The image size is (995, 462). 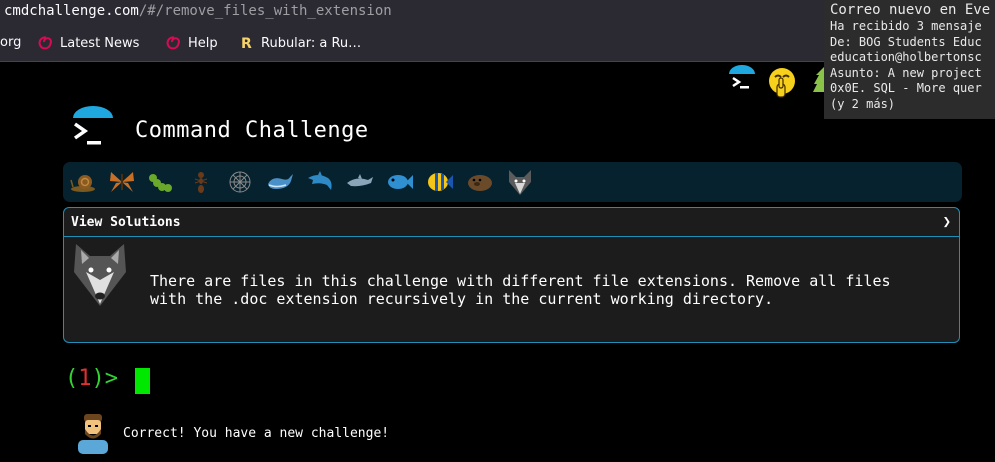 I want to click on terminal-prompt: (1)>, so click(x=91, y=378).